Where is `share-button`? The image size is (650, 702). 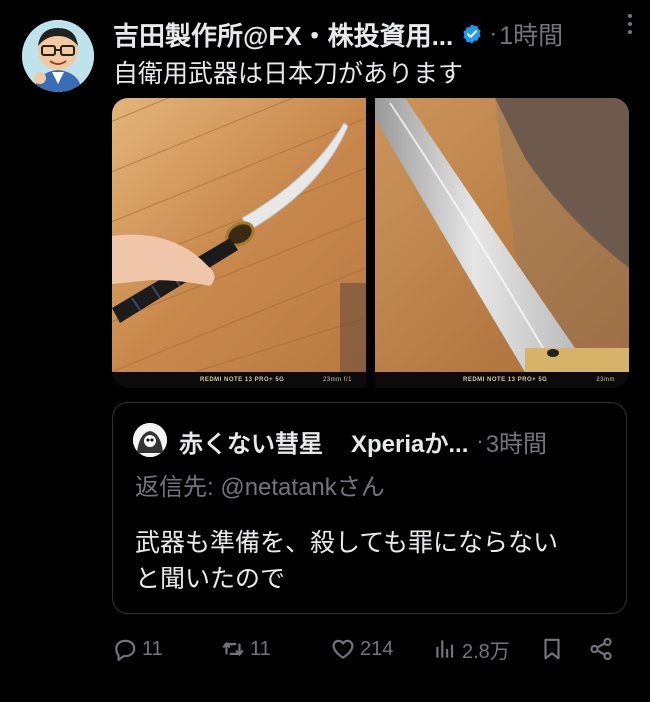 share-button is located at coordinates (601, 649).